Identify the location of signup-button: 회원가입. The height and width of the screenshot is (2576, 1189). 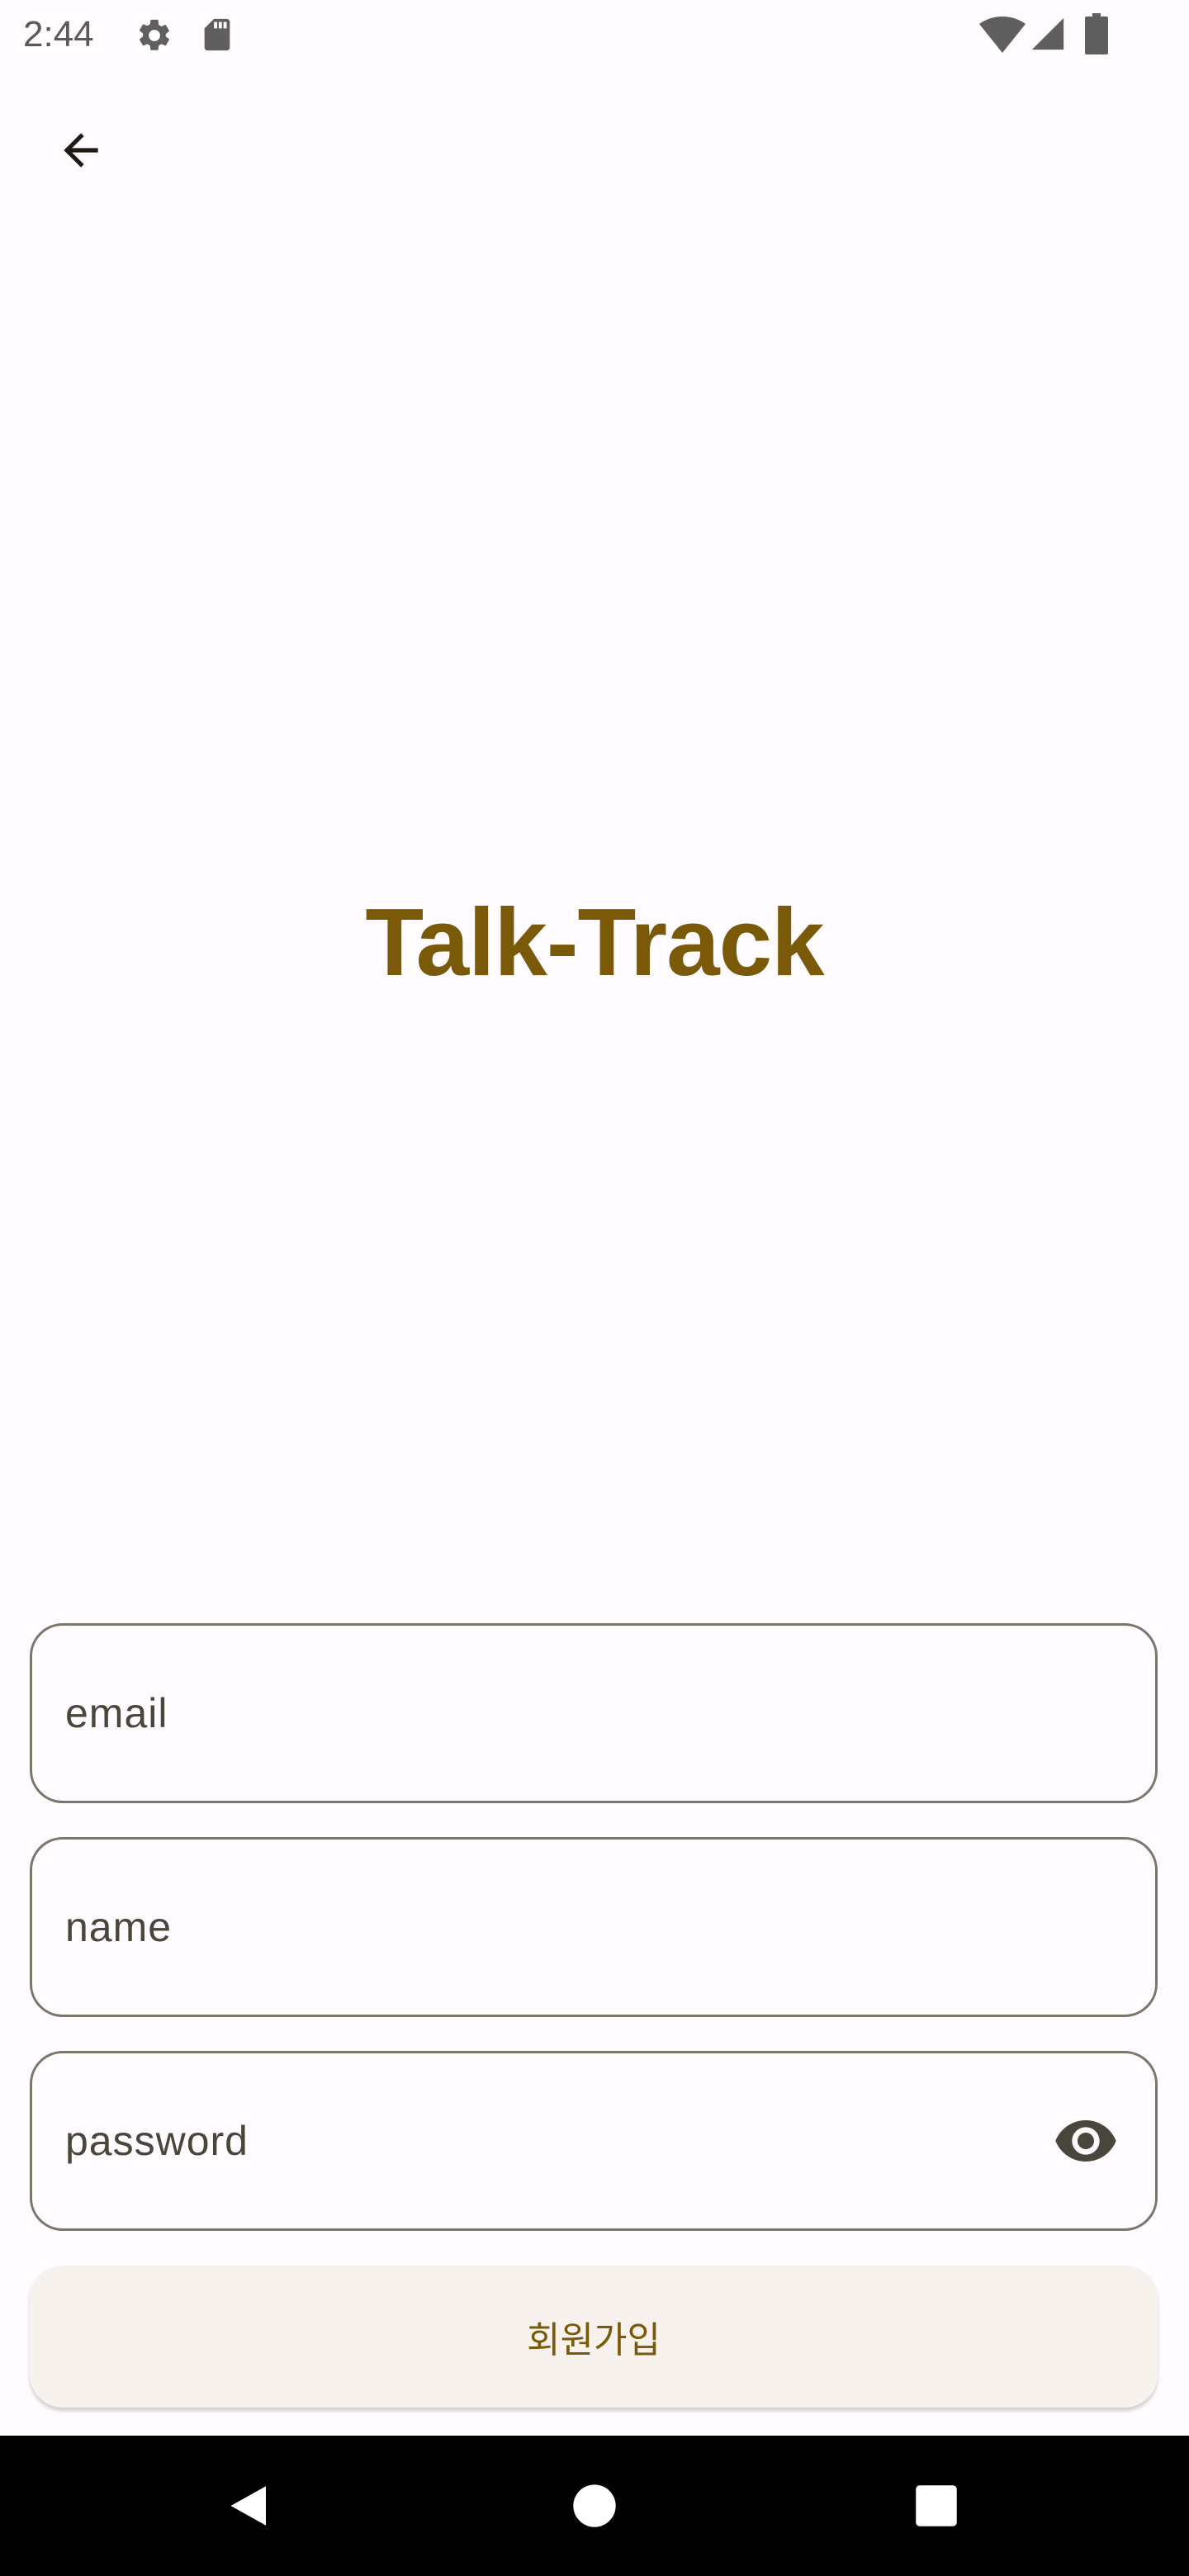
(594, 2337).